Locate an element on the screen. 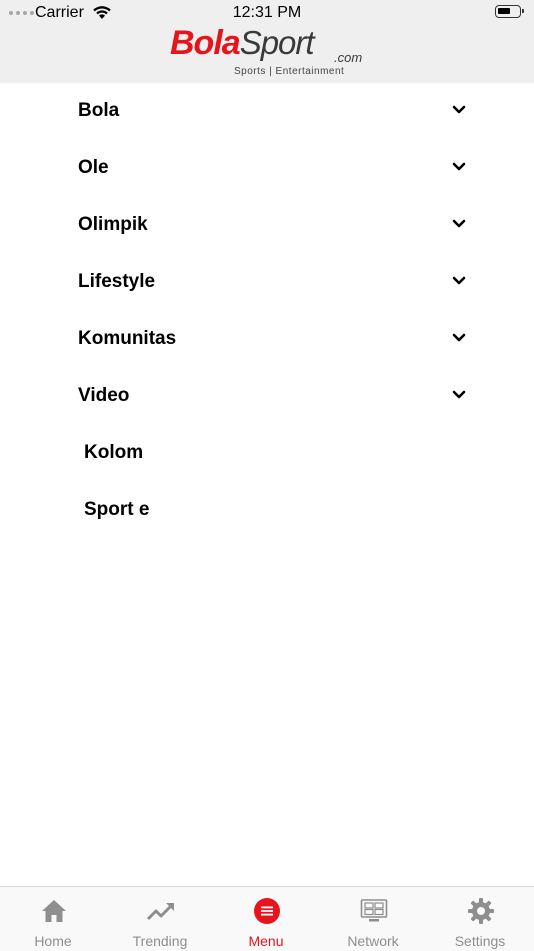 The width and height of the screenshot is (534, 951). tab-label: Network is located at coordinates (373, 941).